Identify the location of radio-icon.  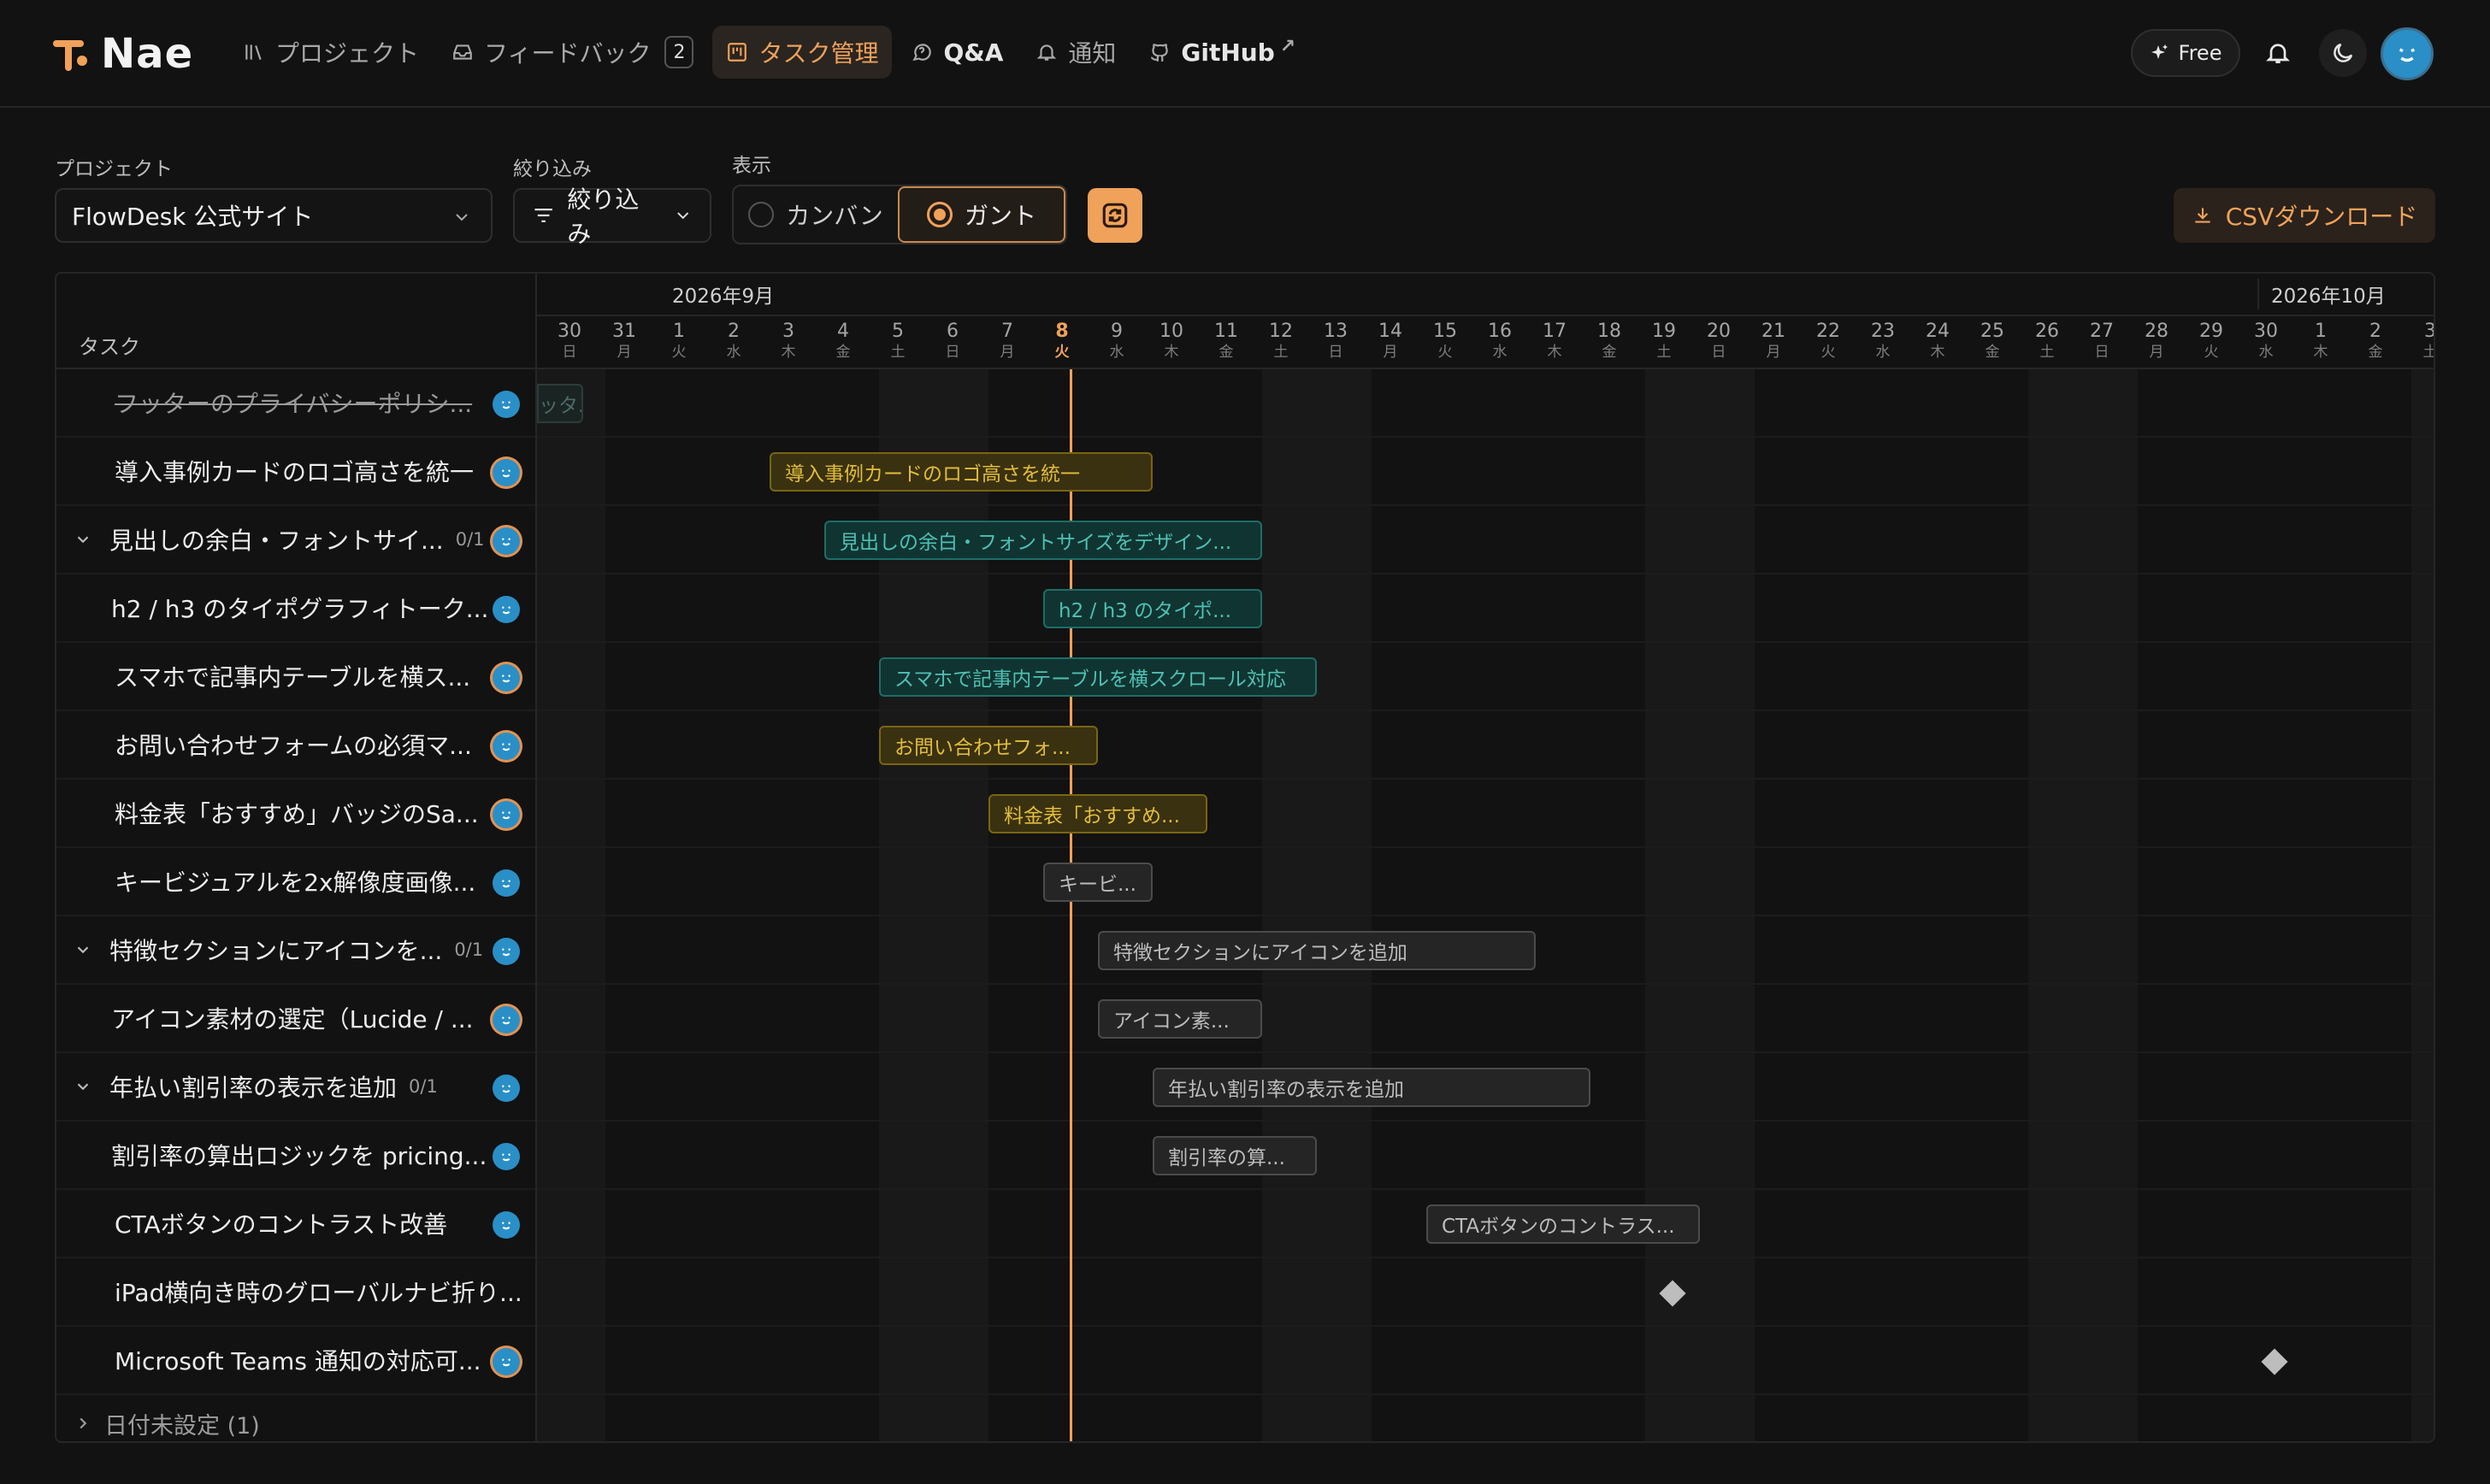
(761, 214).